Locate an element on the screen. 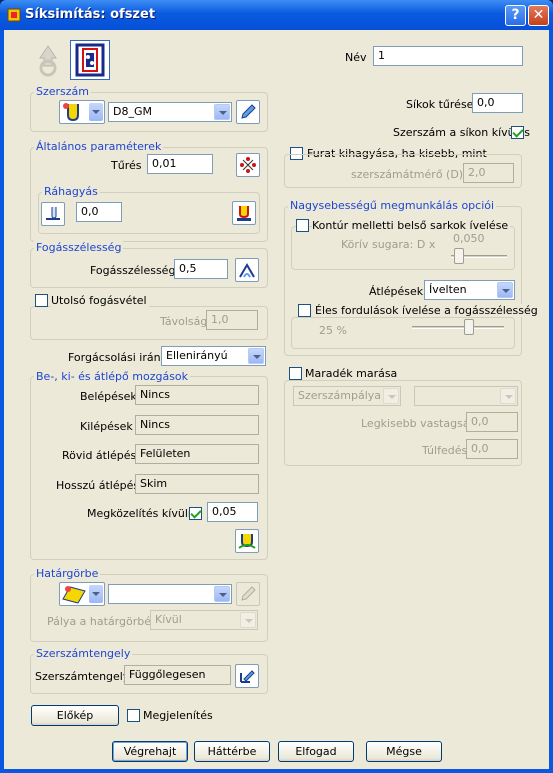  forgacsolasi-select: Ellenirányú is located at coordinates (213, 356).